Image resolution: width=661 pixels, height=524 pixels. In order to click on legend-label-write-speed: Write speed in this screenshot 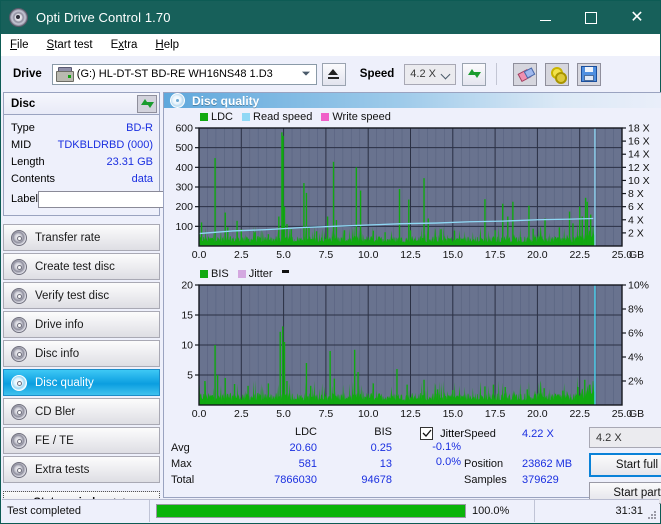, I will do `click(361, 117)`.